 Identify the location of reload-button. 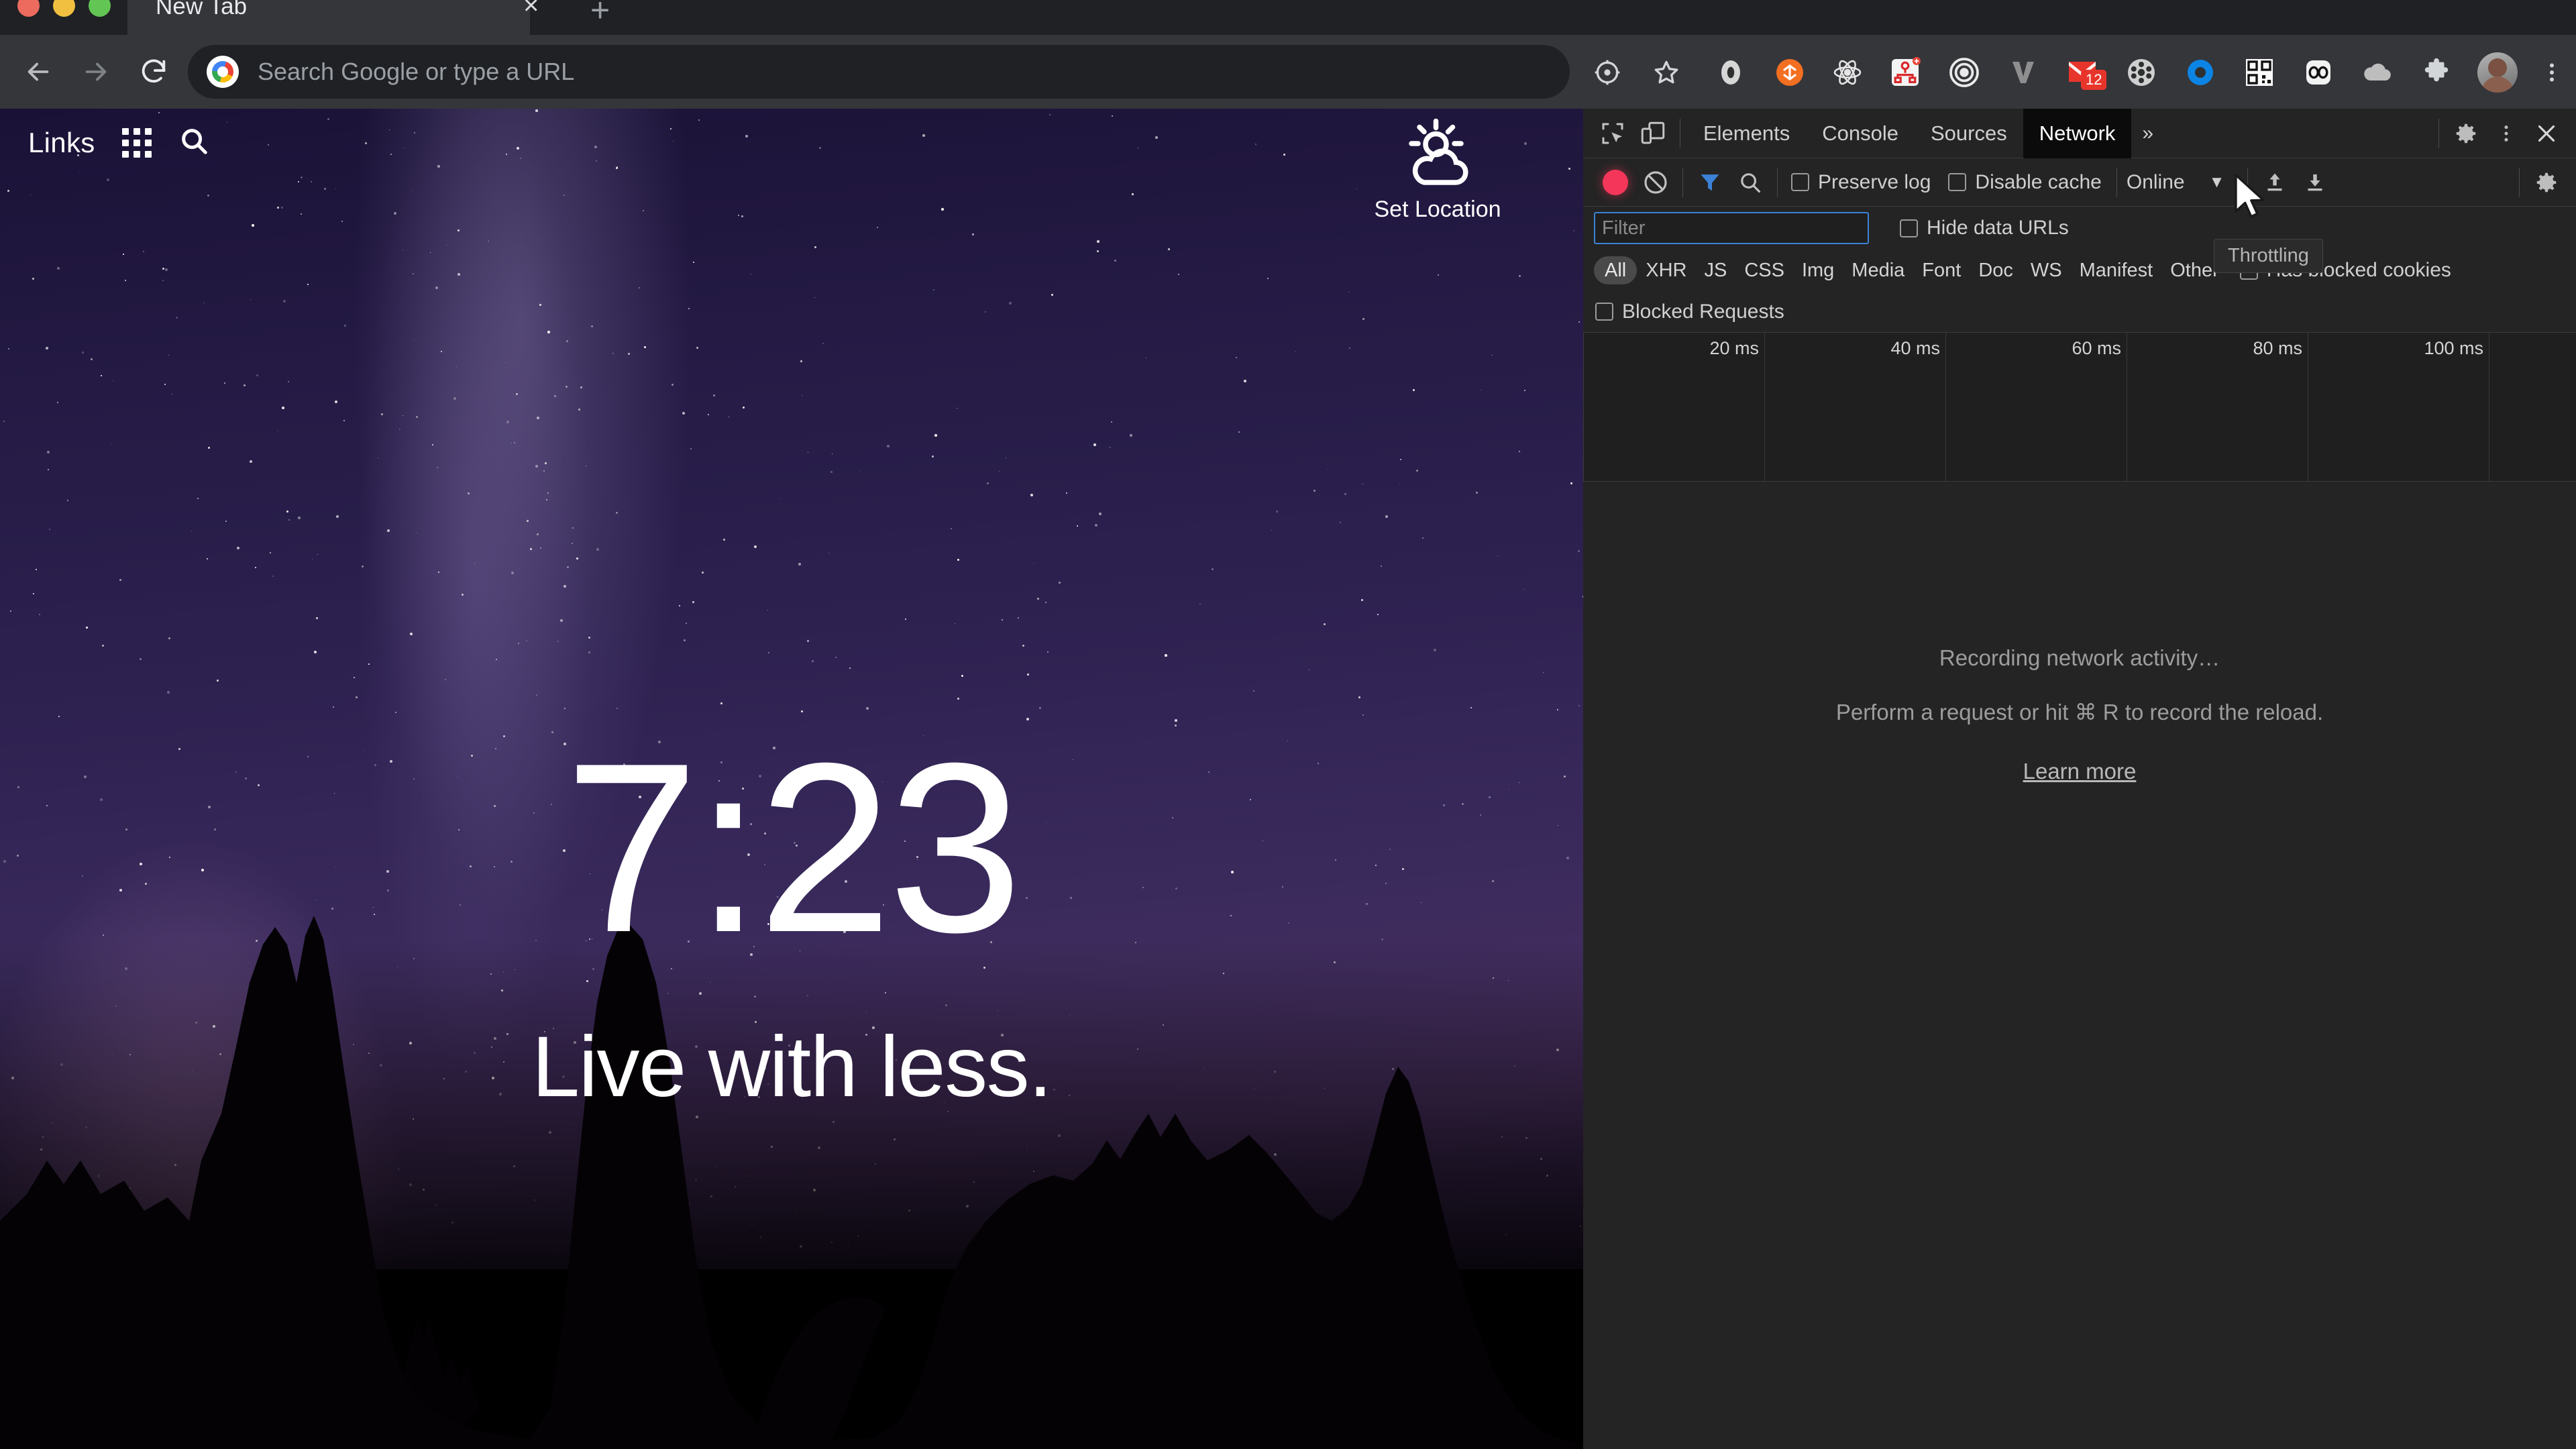
(153, 71).